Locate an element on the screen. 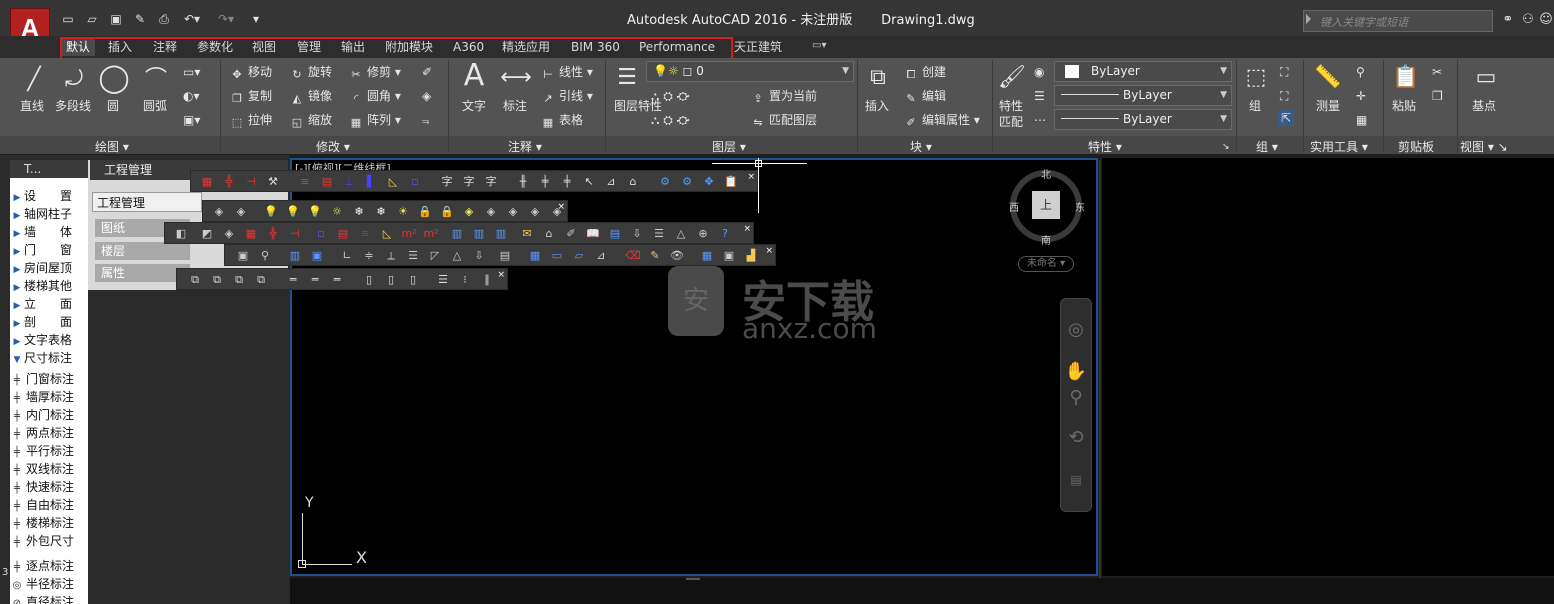 This screenshot has width=1554, height=604. rotate-button: ↻ 旋转 is located at coordinates (310, 72).